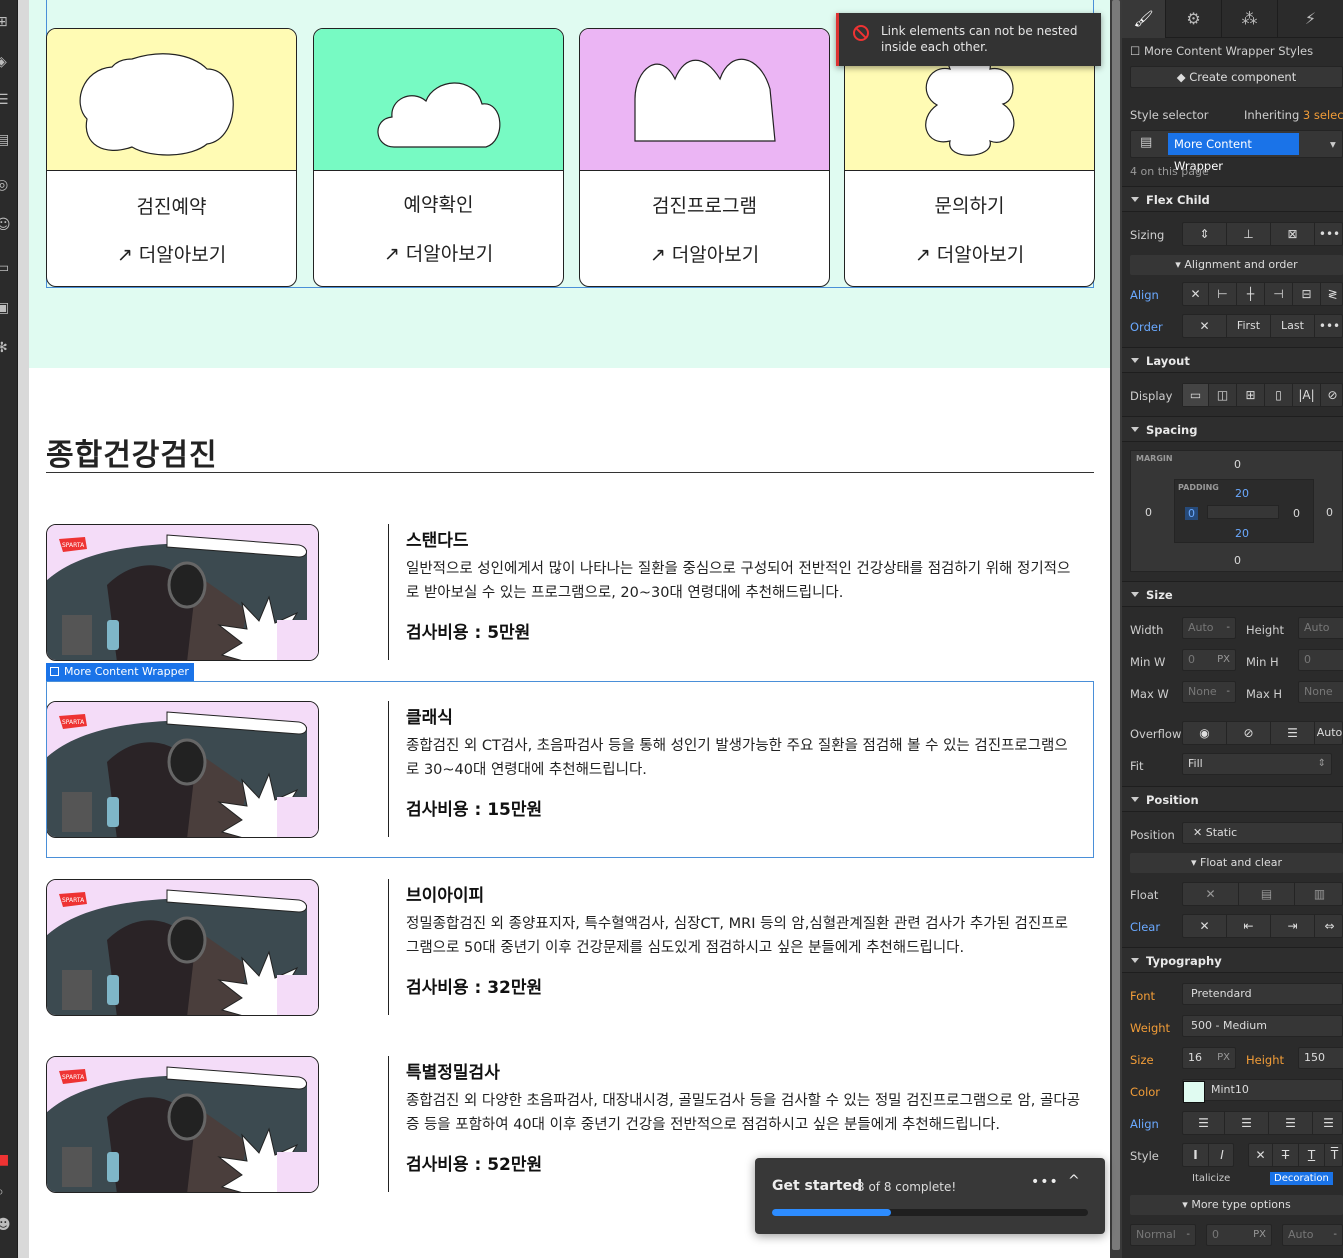  What do you see at coordinates (1196, 395) in the screenshot?
I see `display-block-icon: ▭` at bounding box center [1196, 395].